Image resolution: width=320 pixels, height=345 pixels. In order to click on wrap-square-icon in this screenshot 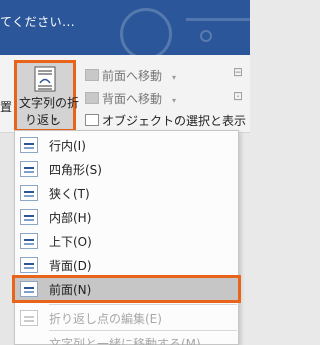, I will do `click(29, 169)`.